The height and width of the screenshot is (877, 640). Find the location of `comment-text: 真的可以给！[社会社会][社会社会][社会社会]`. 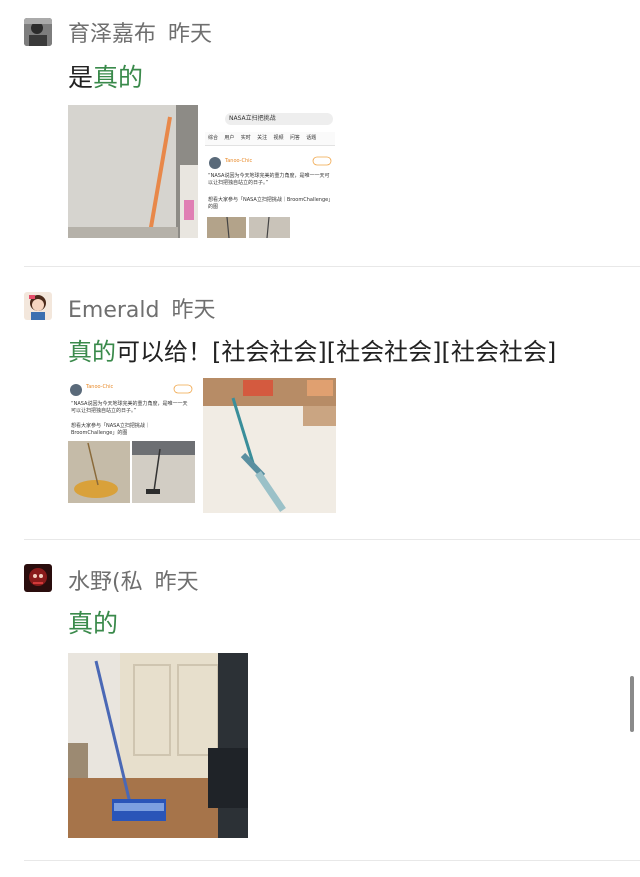

comment-text: 真的可以给！[社会社会][社会社会][社会社会] is located at coordinates (312, 349).